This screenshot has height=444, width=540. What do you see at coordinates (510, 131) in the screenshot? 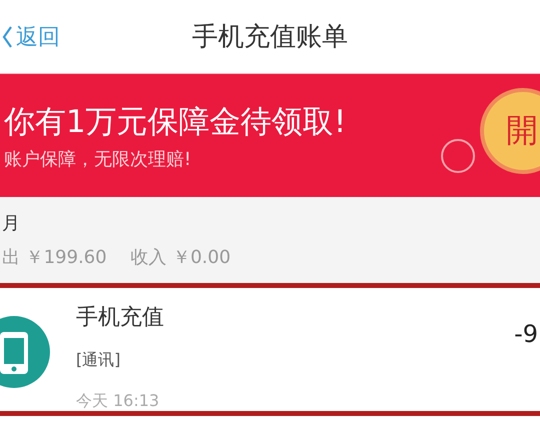
I see `open-badge: 開` at bounding box center [510, 131].